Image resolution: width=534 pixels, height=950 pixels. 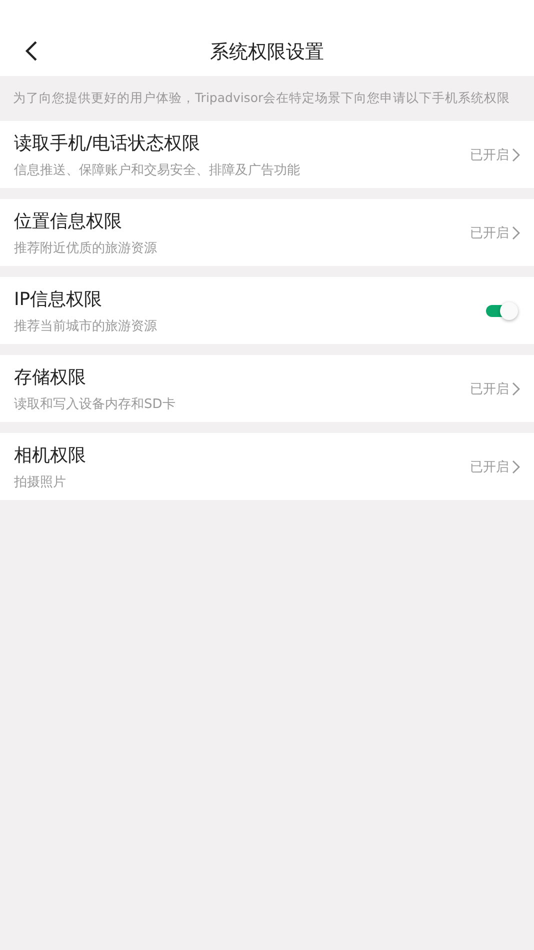 What do you see at coordinates (267, 466) in the screenshot?
I see `permission-row: 相机权限 拍摄照片 已开启` at bounding box center [267, 466].